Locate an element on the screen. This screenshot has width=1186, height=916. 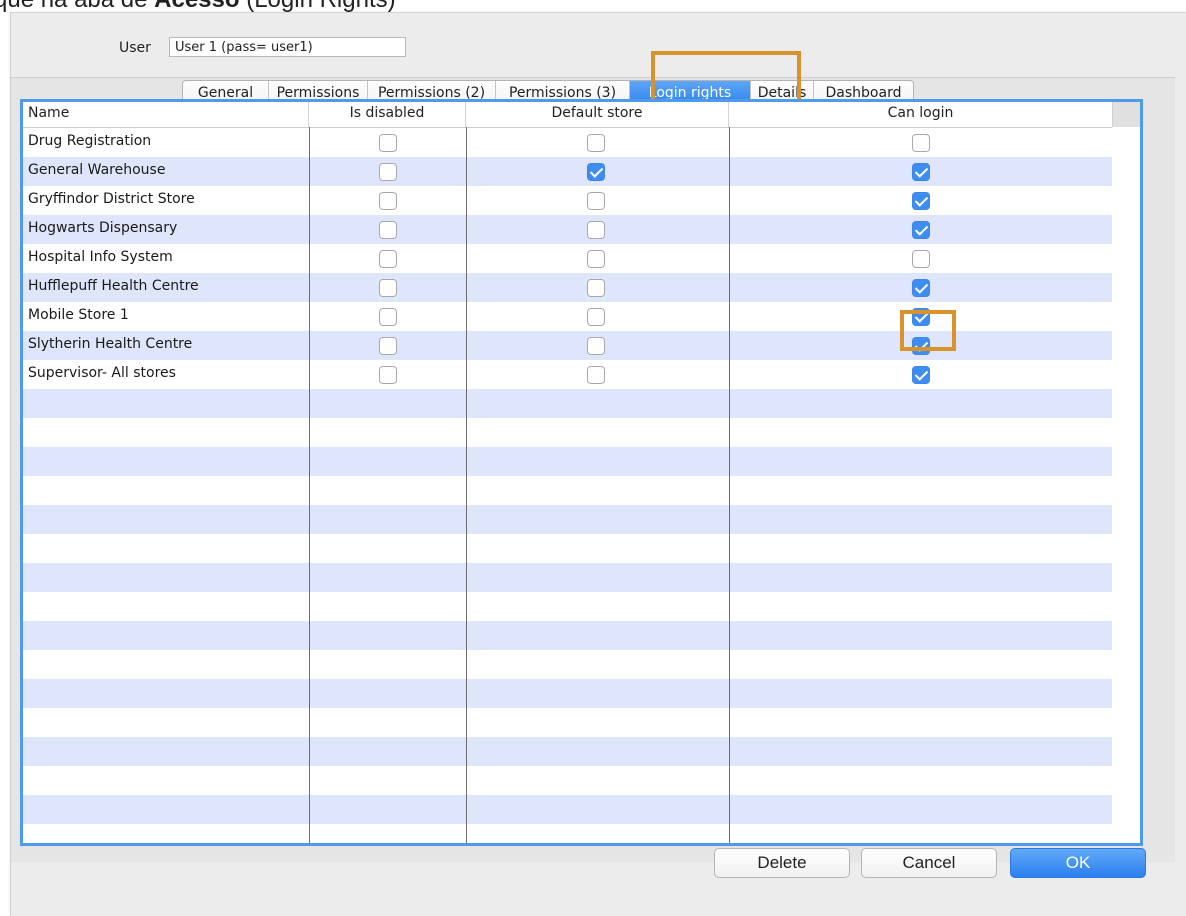
store-name: Mobile Store 1 is located at coordinates (78, 315).